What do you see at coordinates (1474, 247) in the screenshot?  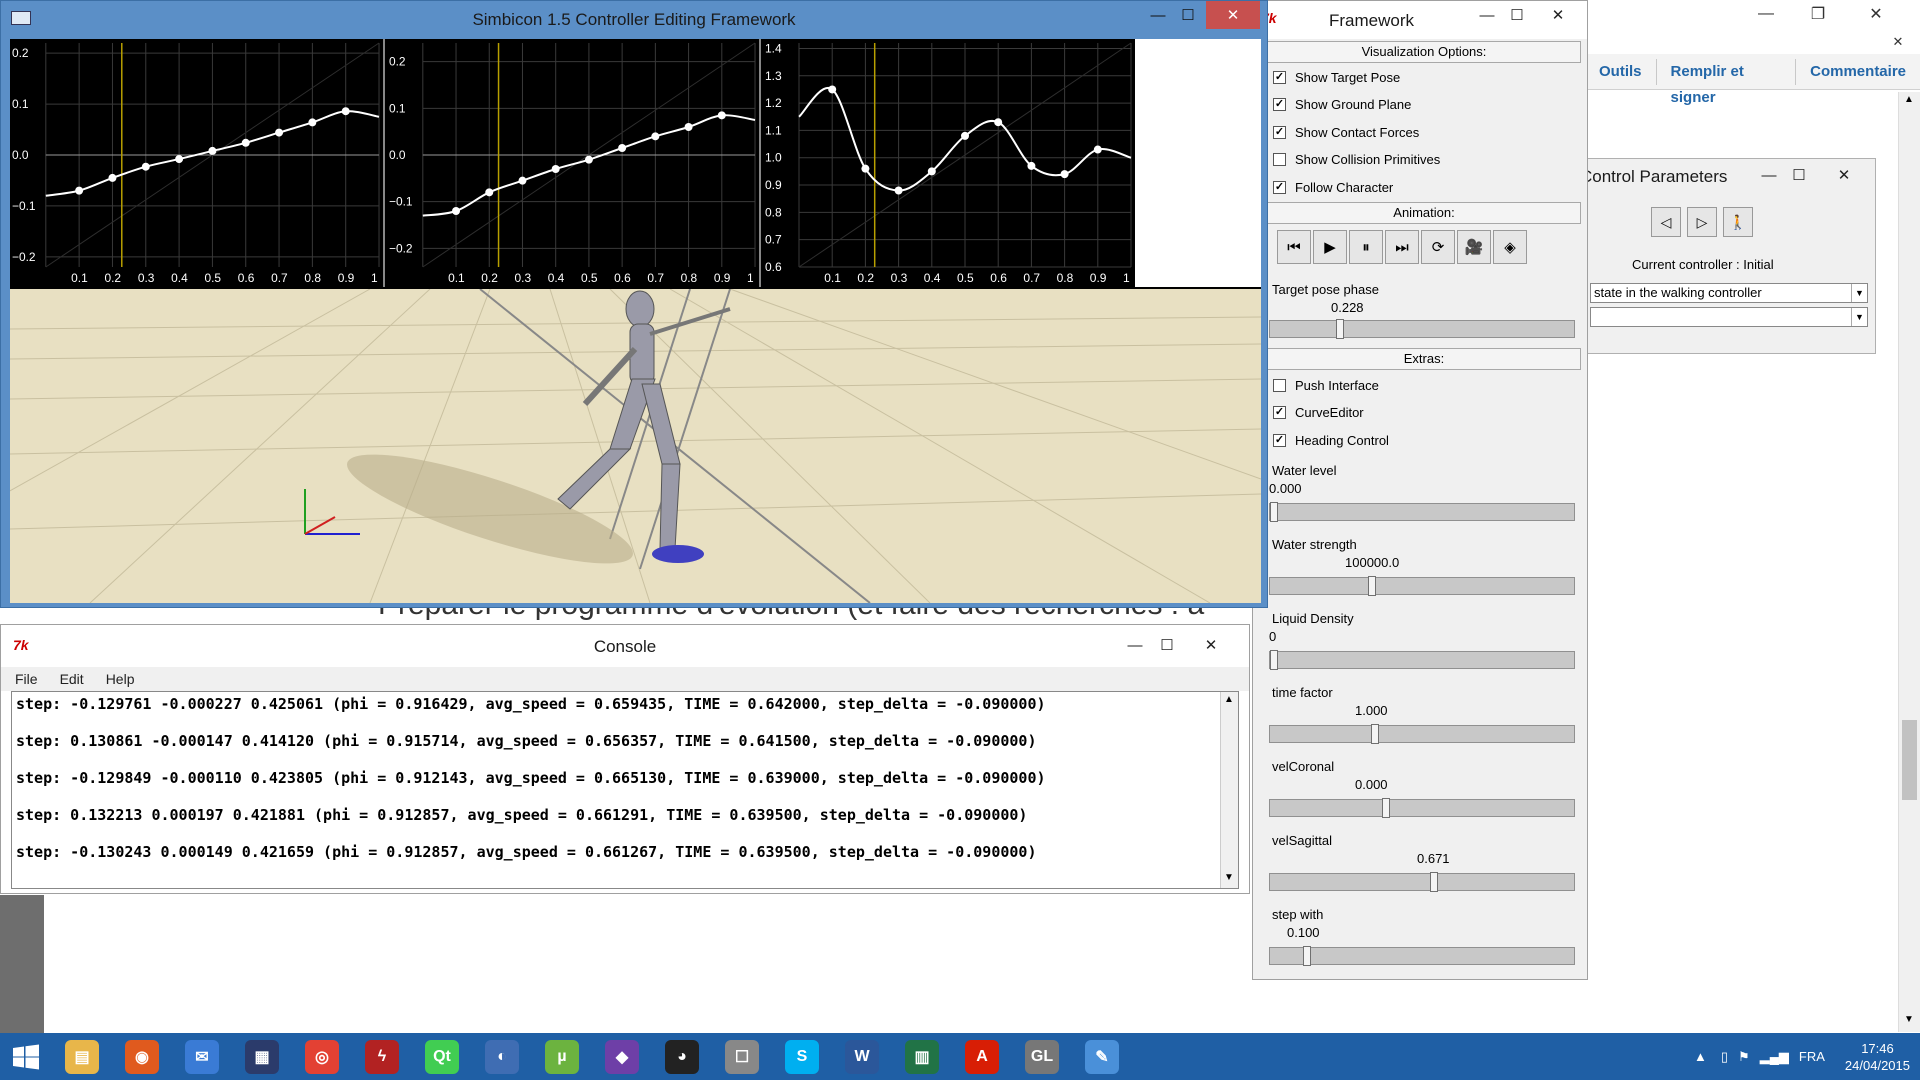 I see `camera-button: 🎥` at bounding box center [1474, 247].